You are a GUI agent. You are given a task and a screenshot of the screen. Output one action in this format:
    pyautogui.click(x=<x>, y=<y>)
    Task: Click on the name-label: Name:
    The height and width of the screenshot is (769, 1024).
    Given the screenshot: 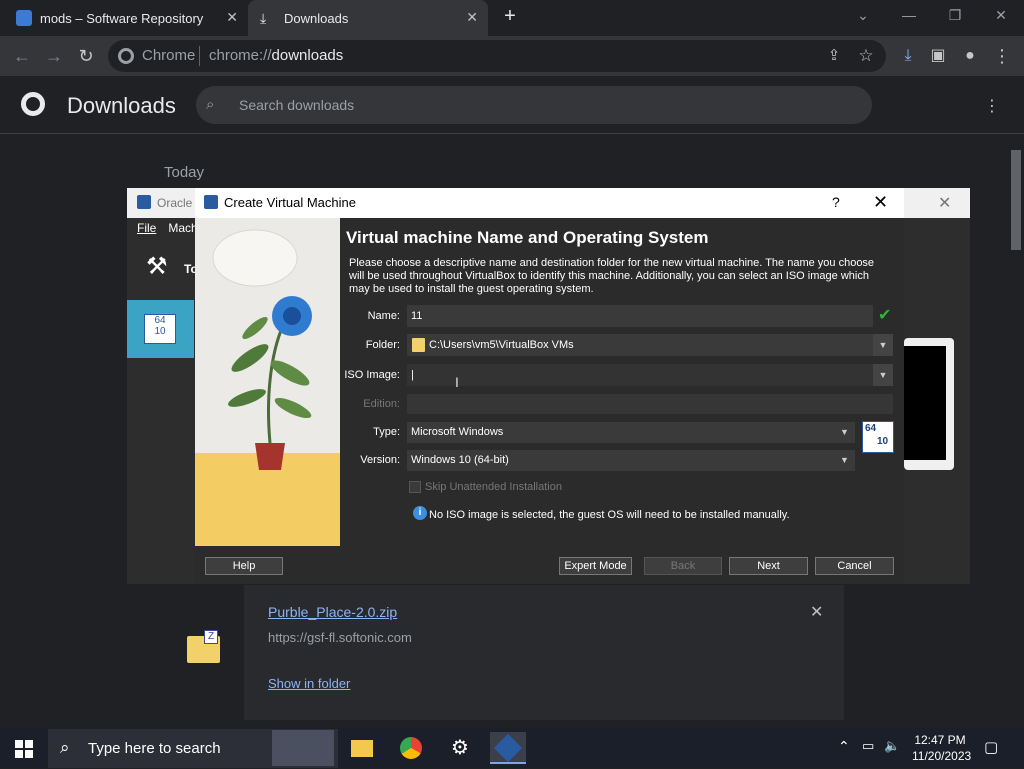 What is the action you would take?
    pyautogui.click(x=383, y=316)
    